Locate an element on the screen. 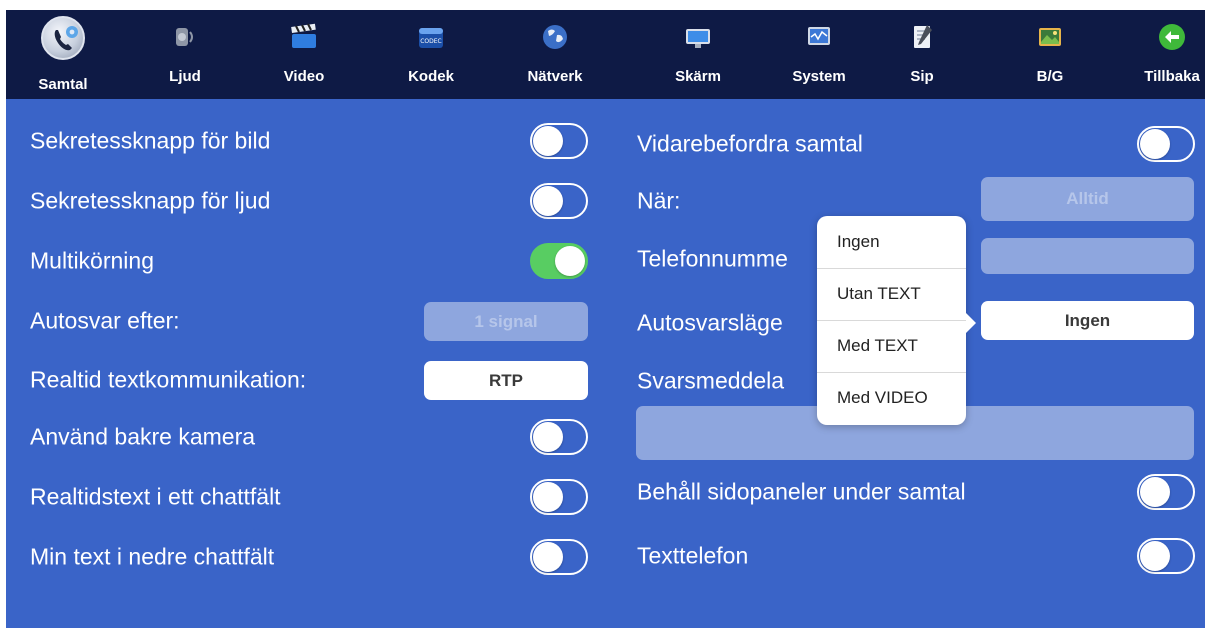 Image resolution: width=1207 pixels, height=628 pixels. audio-privacy-label: Sekretessknapp för ljud is located at coordinates (150, 200).